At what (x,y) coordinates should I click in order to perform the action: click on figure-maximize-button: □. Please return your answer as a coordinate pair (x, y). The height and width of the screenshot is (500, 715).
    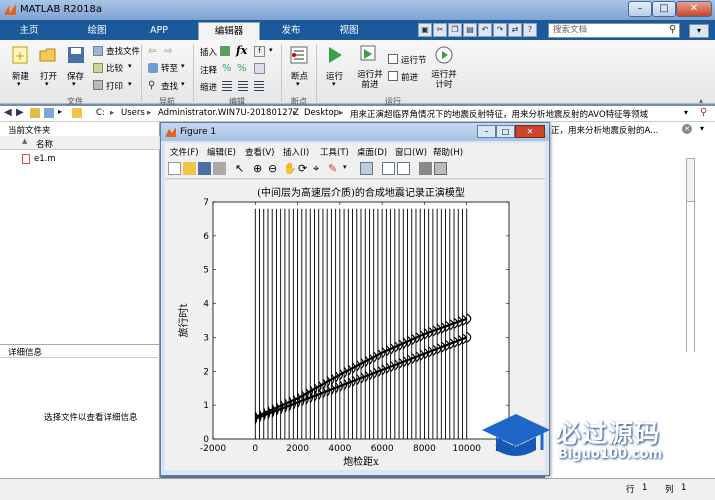
    Looking at the image, I should click on (505, 131).